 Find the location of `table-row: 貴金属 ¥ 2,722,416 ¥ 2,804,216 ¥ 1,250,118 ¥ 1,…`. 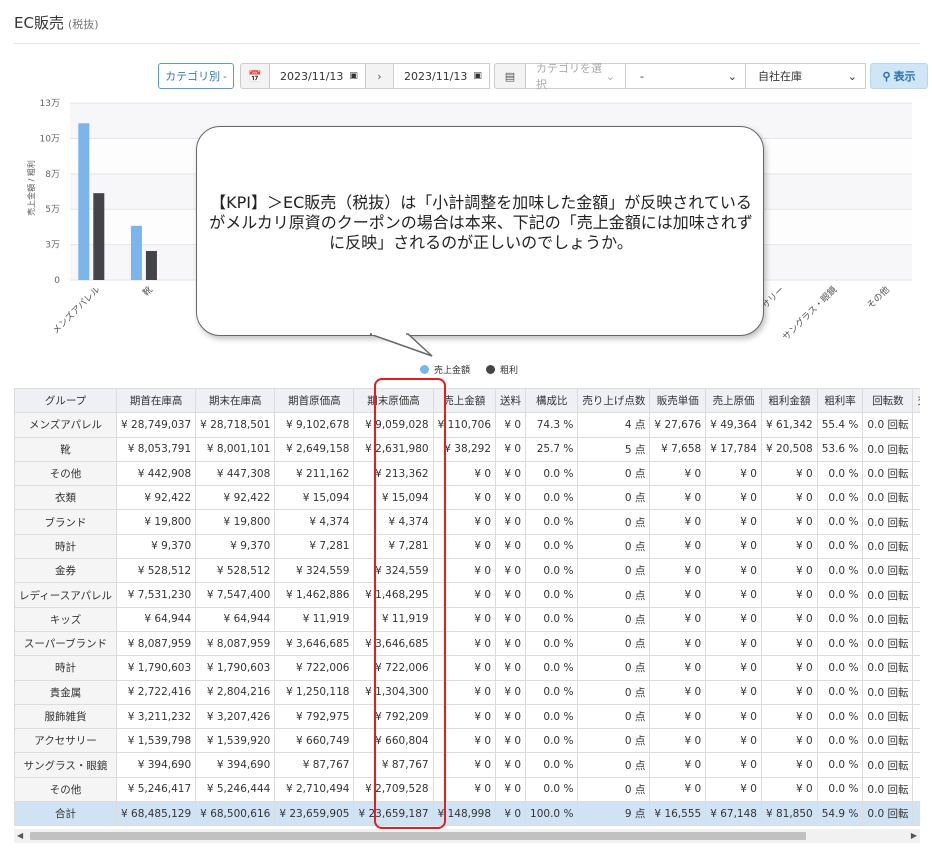

table-row: 貴金属 ¥ 2,722,416 ¥ 2,804,216 ¥ 1,250,118 ¥ 1,… is located at coordinates (467, 692).